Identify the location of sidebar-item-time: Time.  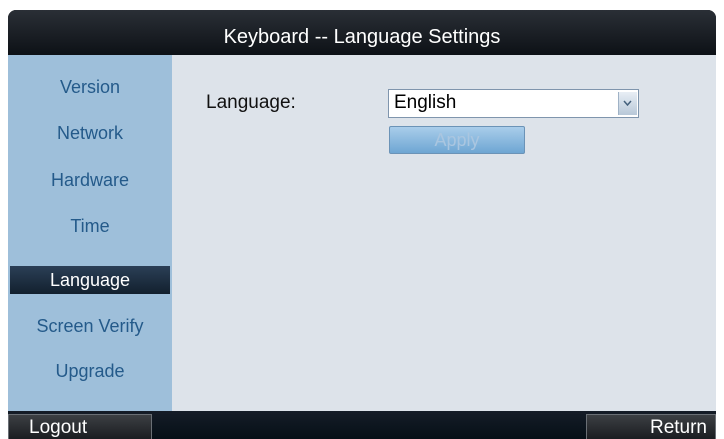
(90, 226).